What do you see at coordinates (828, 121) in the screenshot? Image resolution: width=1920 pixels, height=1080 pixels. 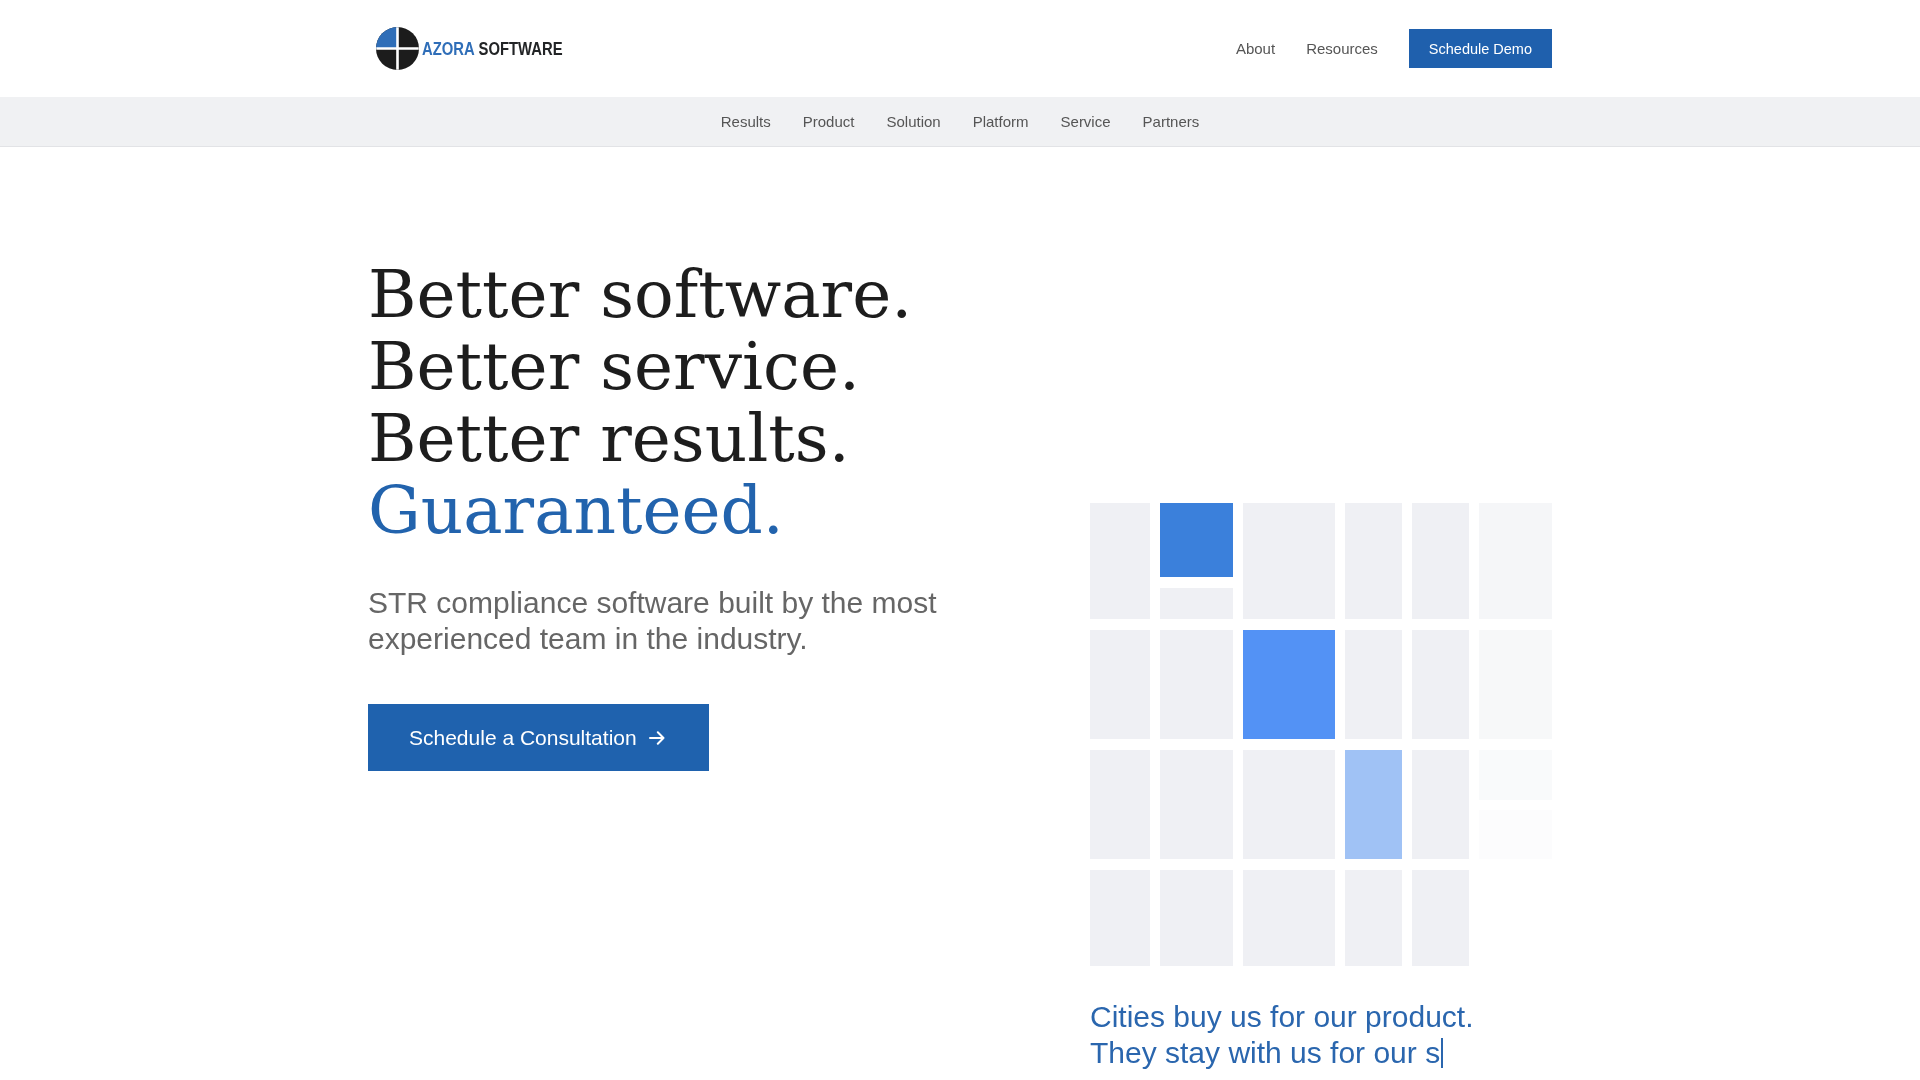 I see `subnav-link: Product` at bounding box center [828, 121].